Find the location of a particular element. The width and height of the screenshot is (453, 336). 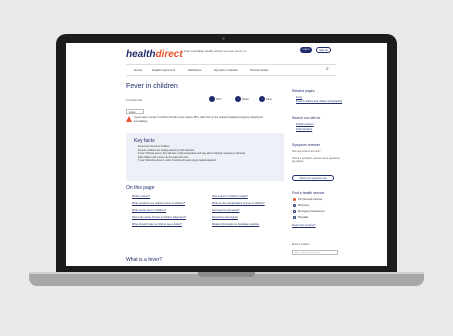

location-label: Enter a location is located at coordinates (301, 244).